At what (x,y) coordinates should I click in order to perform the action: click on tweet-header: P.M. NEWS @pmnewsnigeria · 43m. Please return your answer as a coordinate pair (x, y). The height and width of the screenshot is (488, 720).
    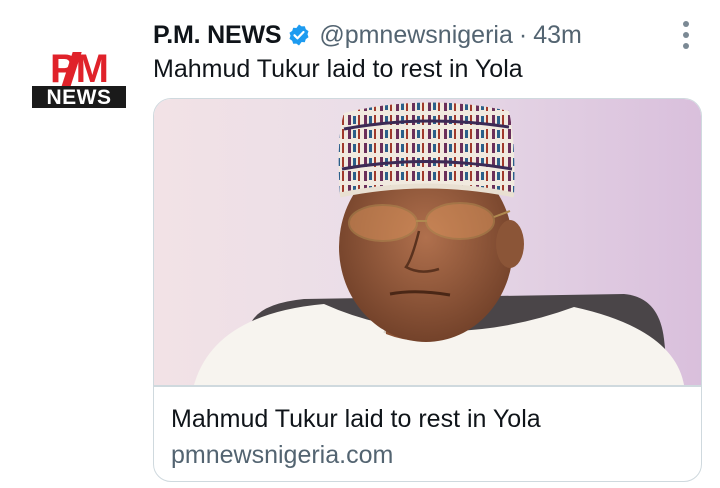
    Looking at the image, I should click on (367, 35).